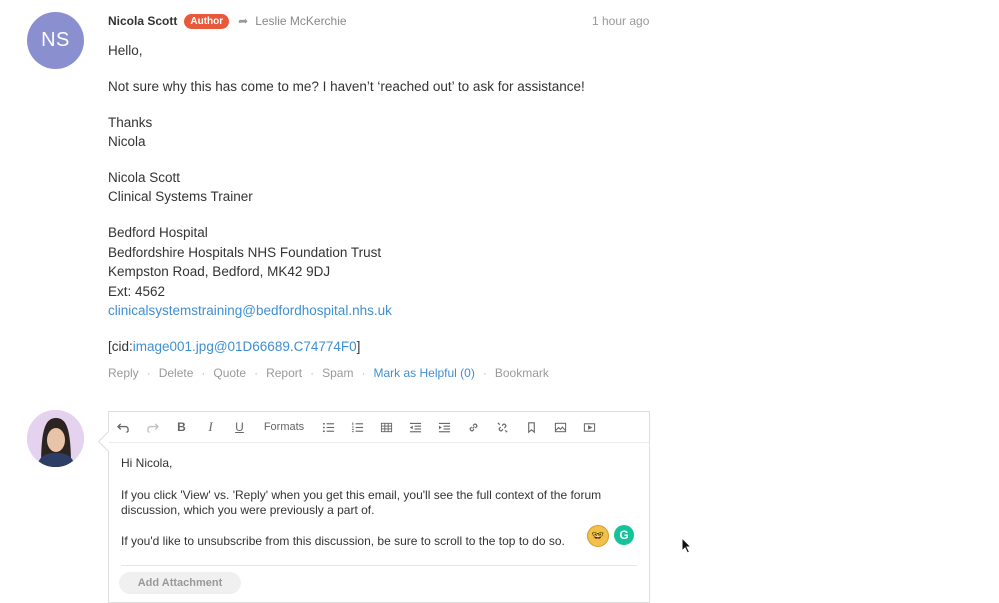 The height and width of the screenshot is (603, 999). I want to click on body-line: Nicola, so click(127, 141).